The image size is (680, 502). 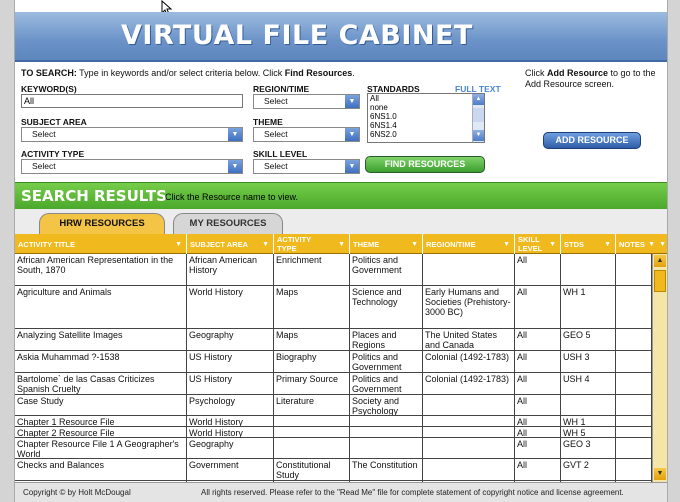 What do you see at coordinates (312, 244) in the screenshot?
I see `column-header-activity-type: ACTIVITY TYPE ▼` at bounding box center [312, 244].